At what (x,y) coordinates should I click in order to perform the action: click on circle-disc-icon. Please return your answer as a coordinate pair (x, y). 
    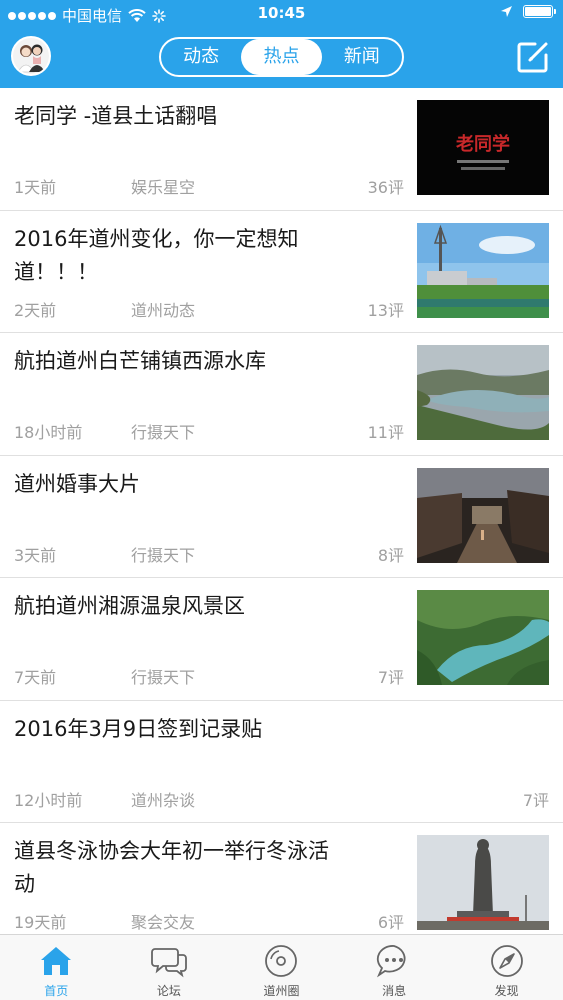
    Looking at the image, I should click on (281, 961).